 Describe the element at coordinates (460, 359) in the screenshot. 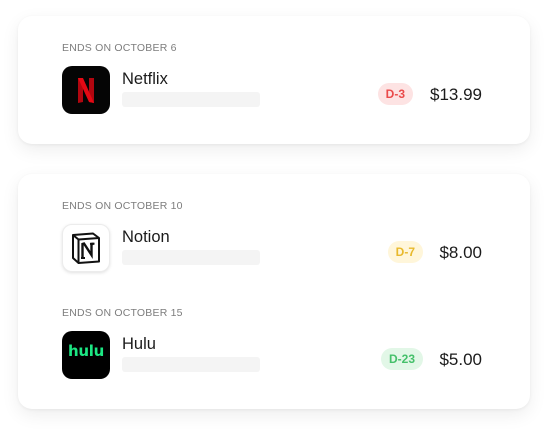

I see `subscription-price: $5.00` at that location.